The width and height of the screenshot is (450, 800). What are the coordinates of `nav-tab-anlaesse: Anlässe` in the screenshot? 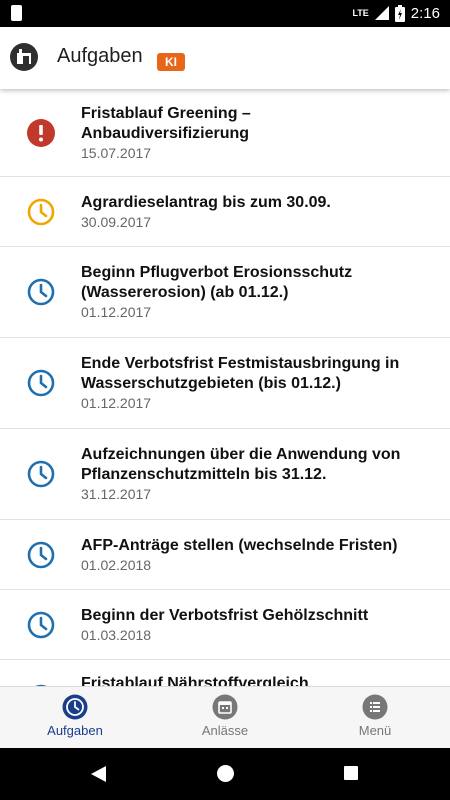 It's located at (225, 717).